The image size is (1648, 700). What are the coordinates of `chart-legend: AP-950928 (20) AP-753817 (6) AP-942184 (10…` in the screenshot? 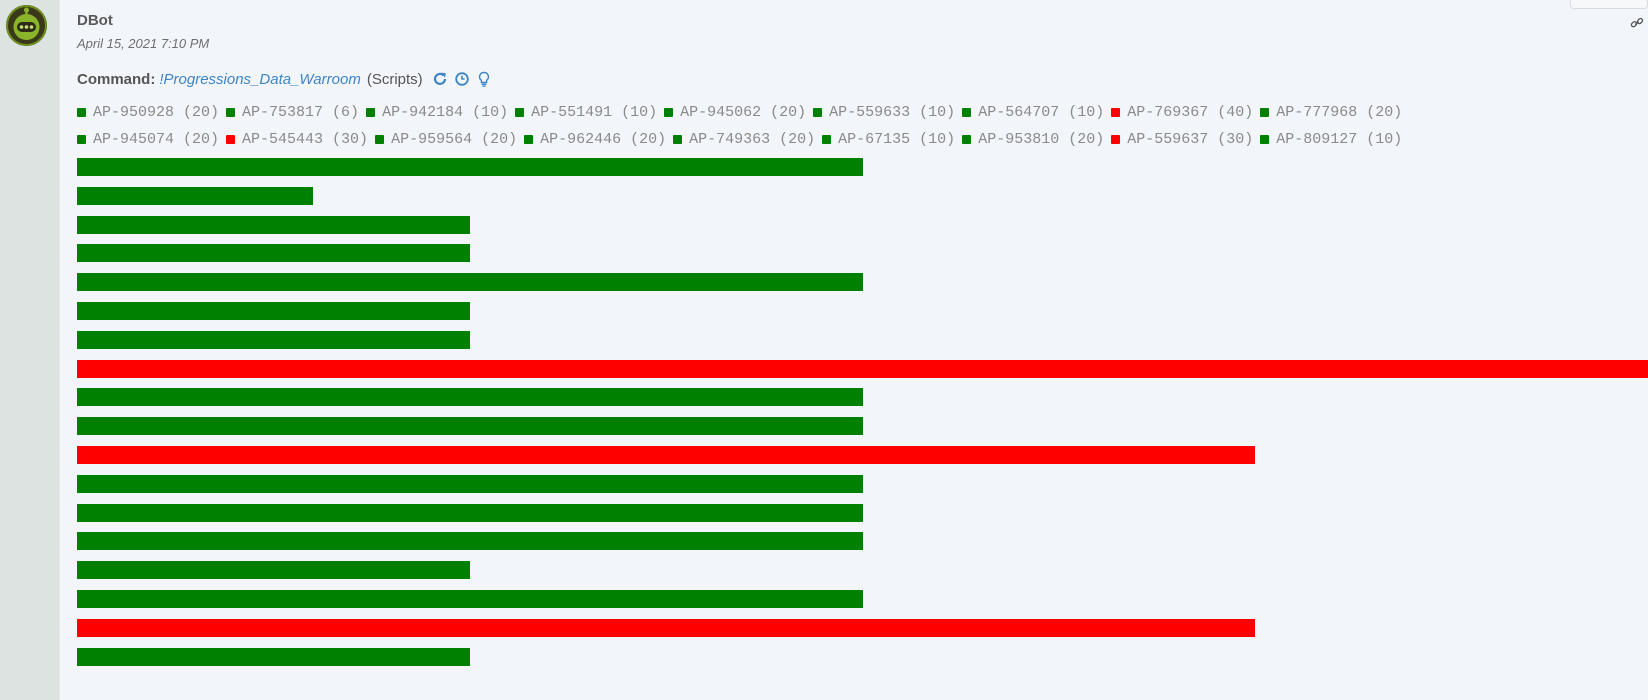 It's located at (862, 130).